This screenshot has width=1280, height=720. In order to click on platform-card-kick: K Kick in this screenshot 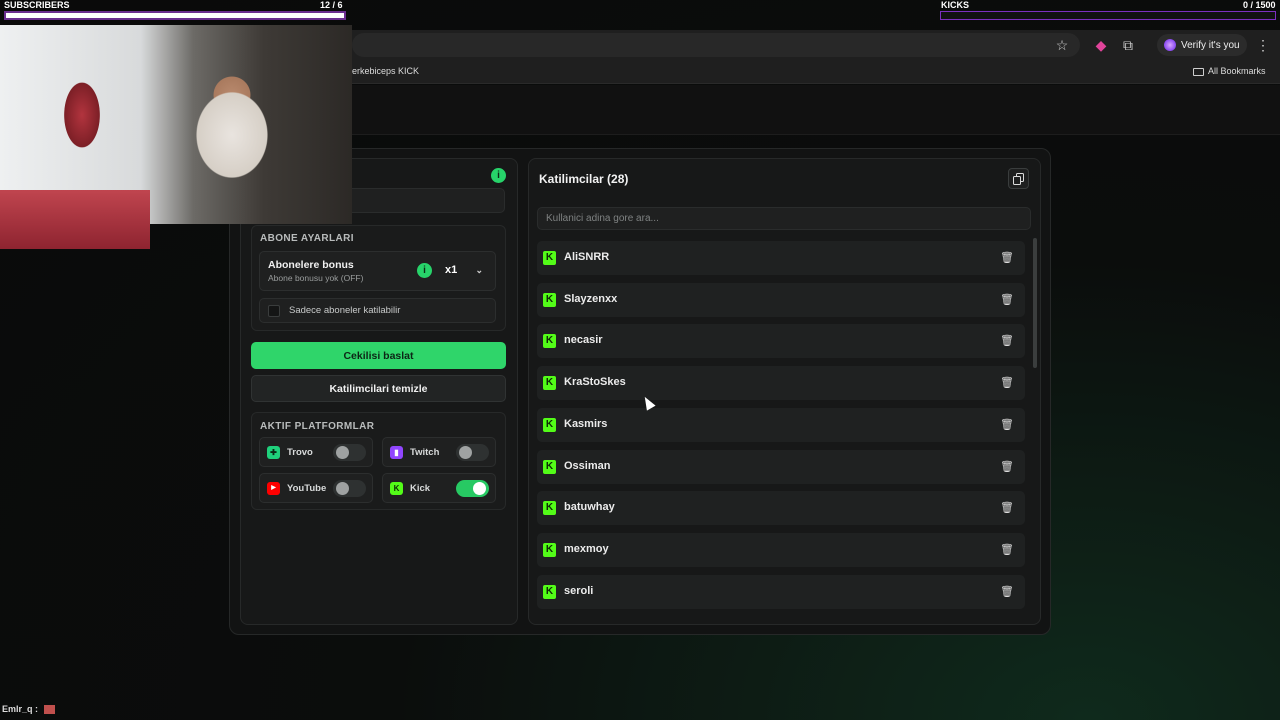, I will do `click(439, 488)`.